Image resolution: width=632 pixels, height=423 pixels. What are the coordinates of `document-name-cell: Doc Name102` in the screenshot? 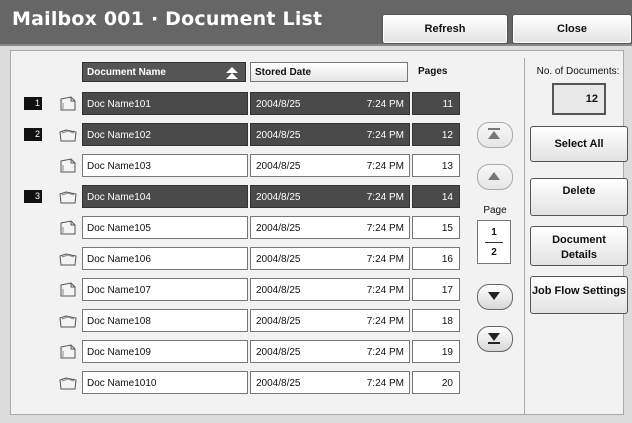 It's located at (165, 134).